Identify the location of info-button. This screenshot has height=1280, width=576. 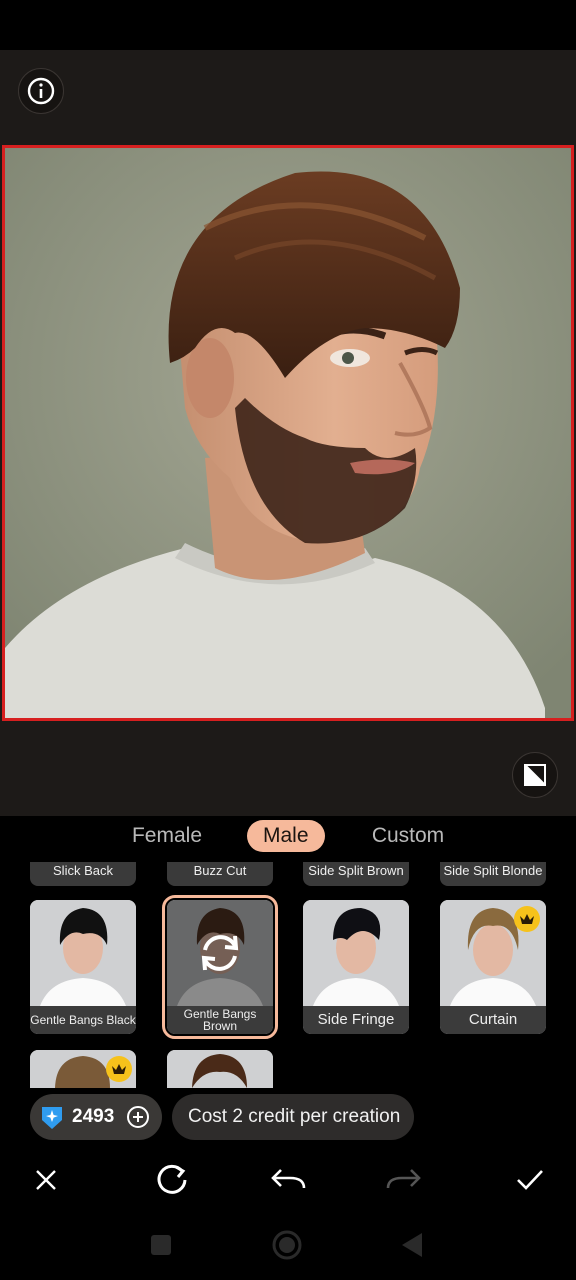
(41, 91).